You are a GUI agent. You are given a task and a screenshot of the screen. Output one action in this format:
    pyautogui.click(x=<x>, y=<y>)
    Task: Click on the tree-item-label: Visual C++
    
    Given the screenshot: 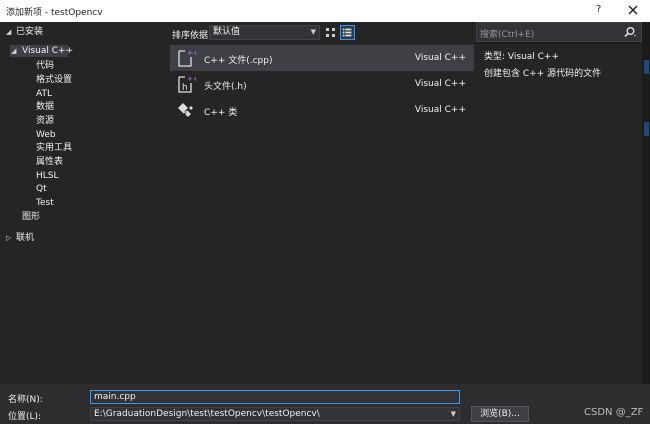 What is the action you would take?
    pyautogui.click(x=48, y=51)
    